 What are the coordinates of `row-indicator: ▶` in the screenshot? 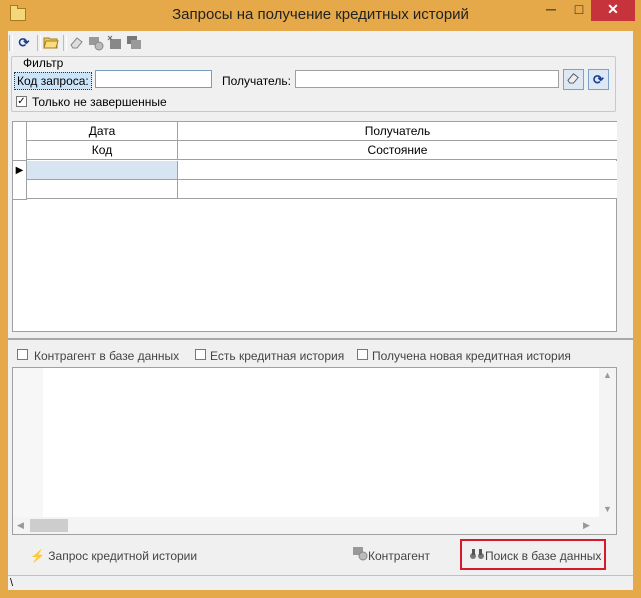 It's located at (20, 180).